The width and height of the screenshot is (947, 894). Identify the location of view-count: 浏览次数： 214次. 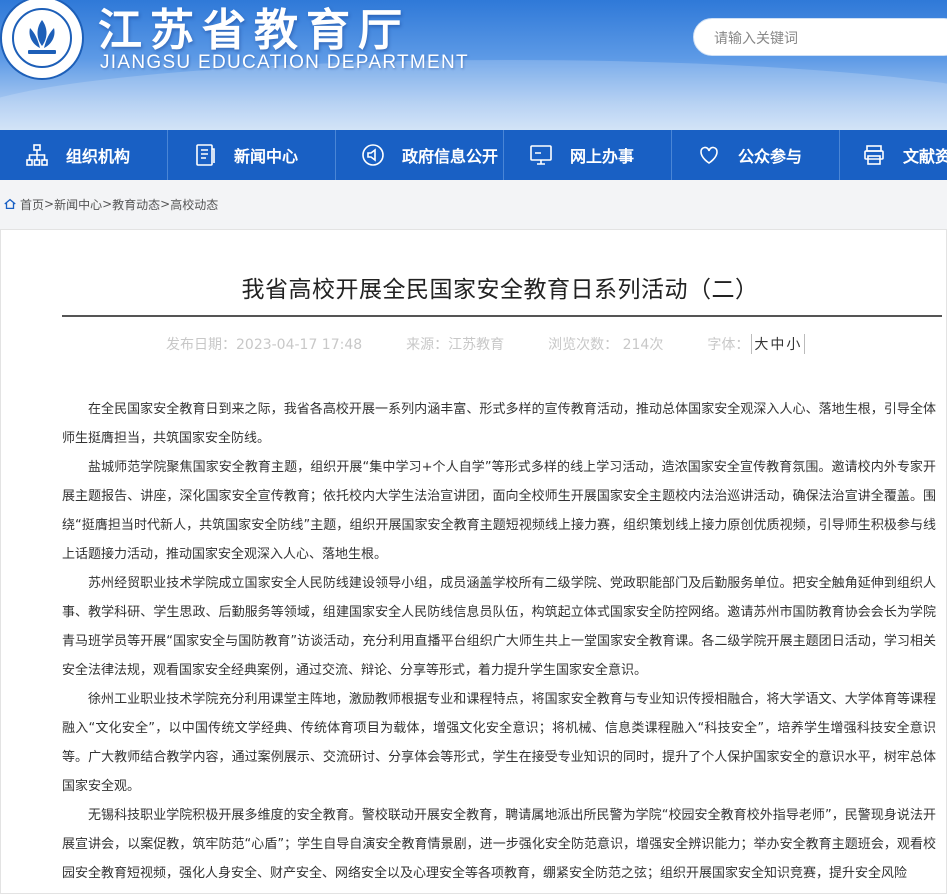
(606, 345).